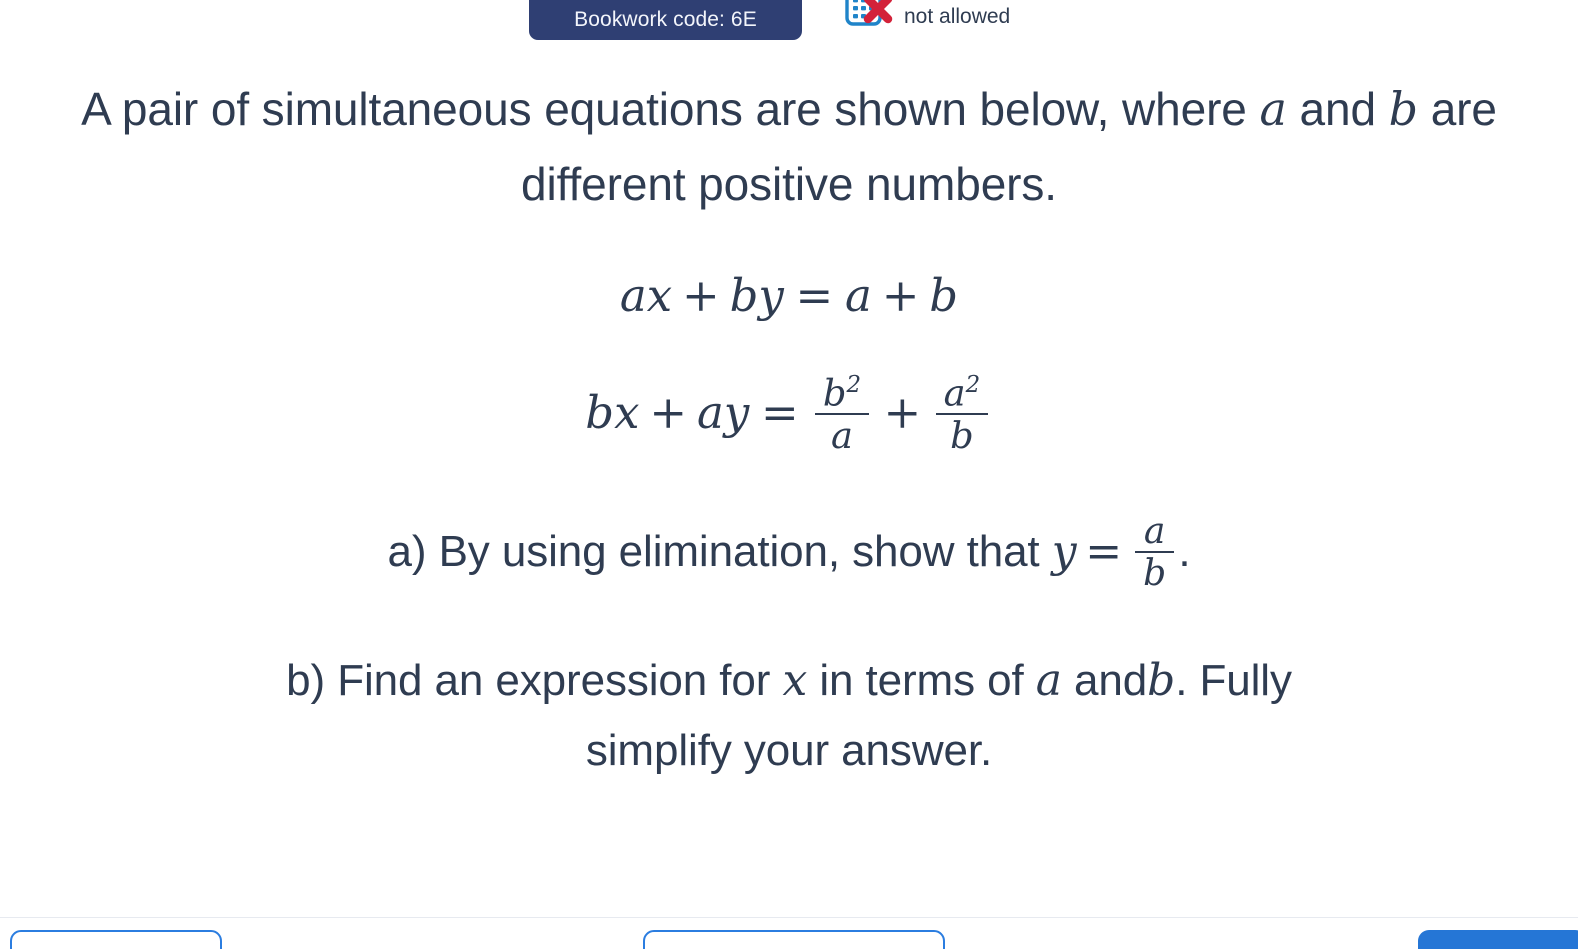 The width and height of the screenshot is (1578, 949). What do you see at coordinates (744, 296) in the screenshot?
I see `eq1-lhs-coef-2: b` at bounding box center [744, 296].